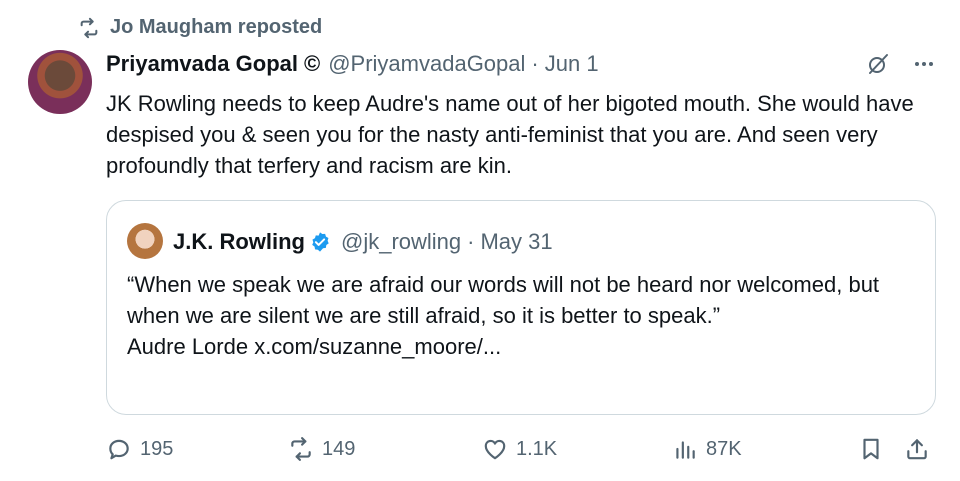  I want to click on reply-button: 195, so click(139, 449).